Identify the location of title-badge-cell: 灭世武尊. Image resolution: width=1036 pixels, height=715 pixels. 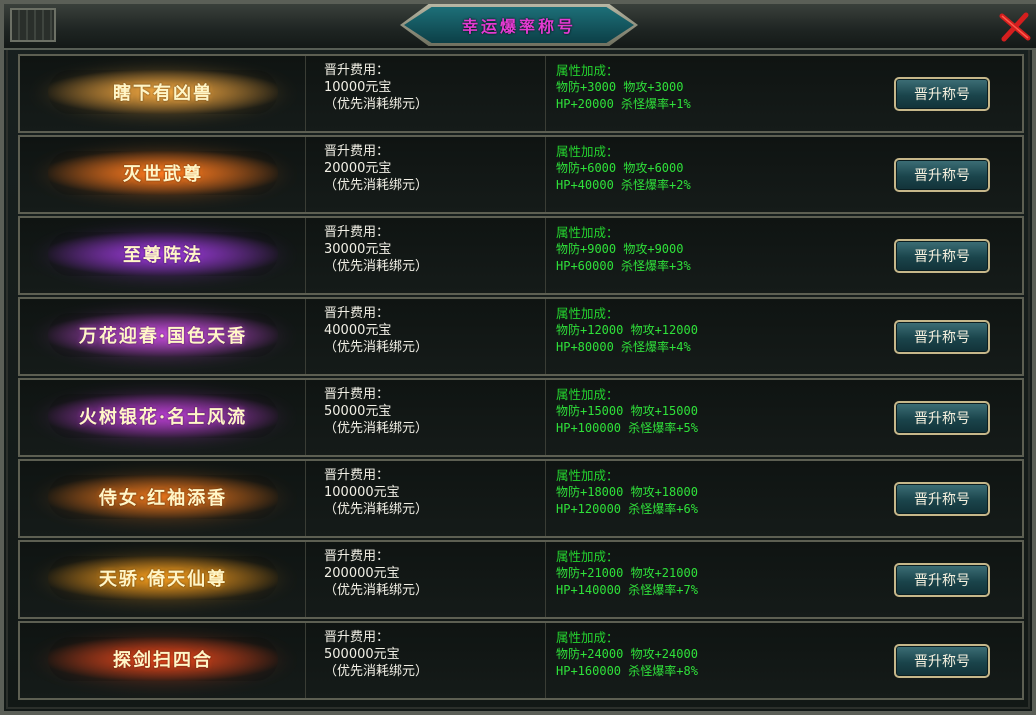
(163, 174).